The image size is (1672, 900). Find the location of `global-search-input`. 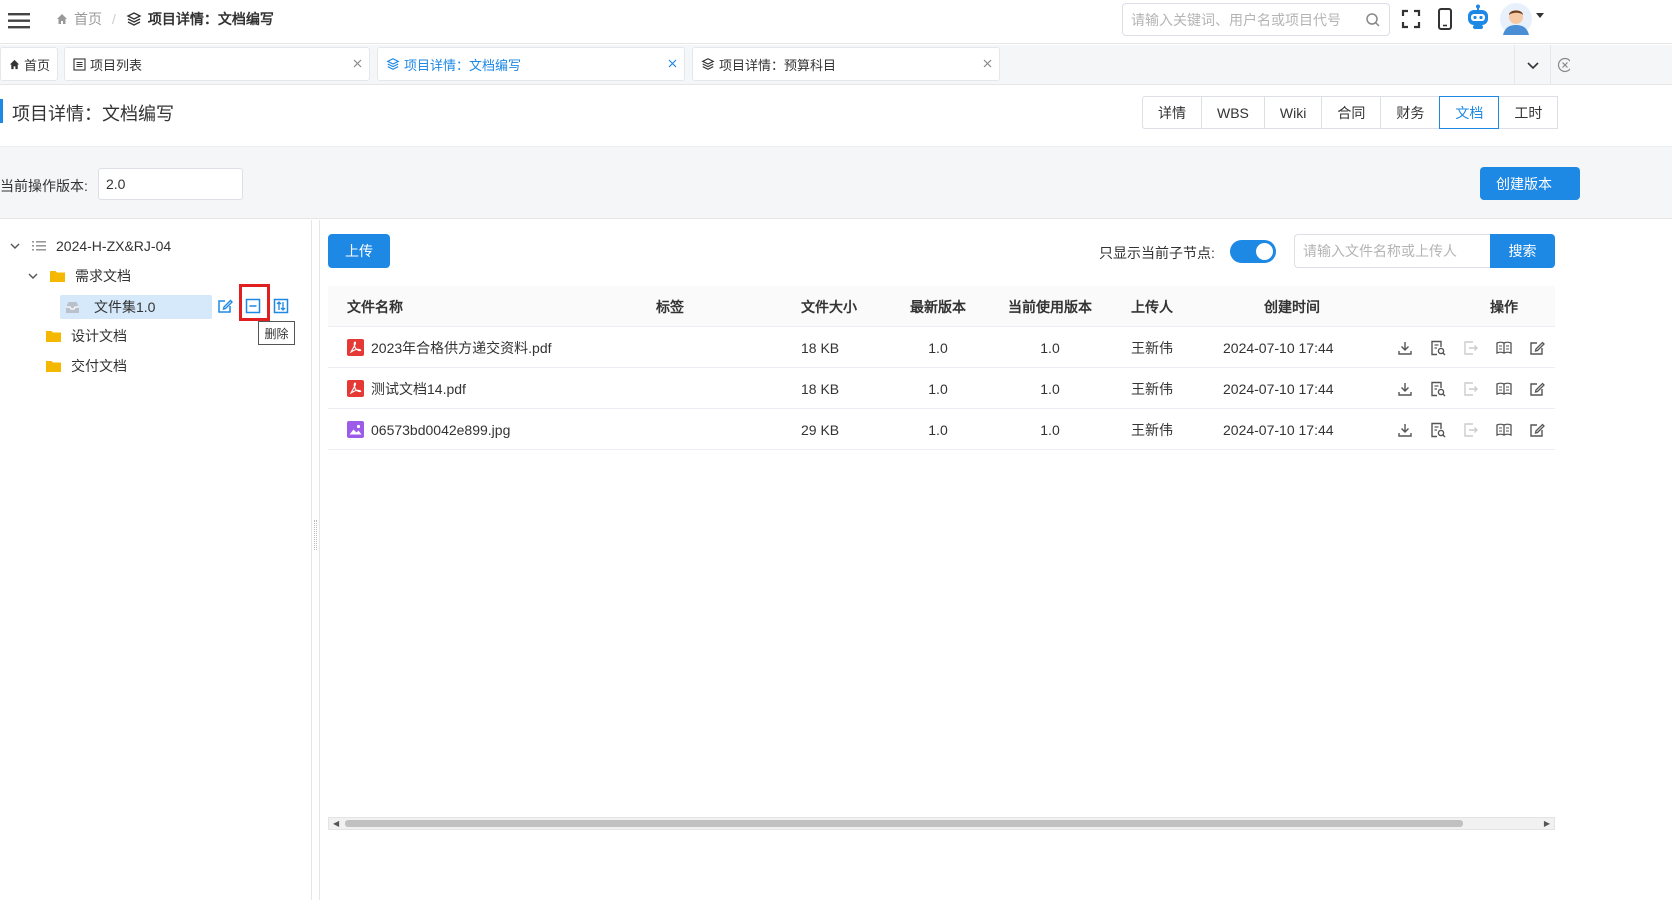

global-search-input is located at coordinates (1243, 20).